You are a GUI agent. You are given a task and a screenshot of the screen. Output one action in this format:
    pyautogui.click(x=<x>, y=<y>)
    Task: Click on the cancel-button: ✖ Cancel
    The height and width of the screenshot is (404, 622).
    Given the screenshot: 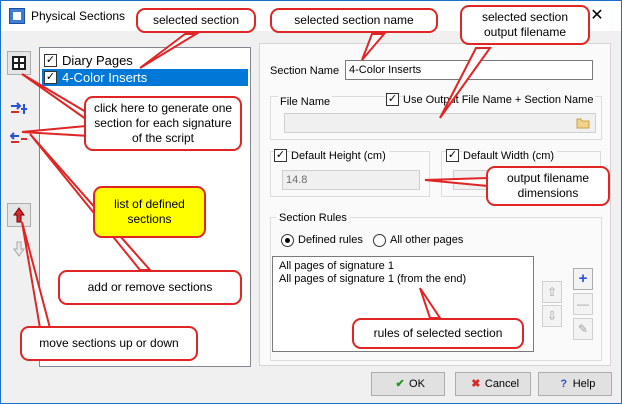 What is the action you would take?
    pyautogui.click(x=493, y=384)
    